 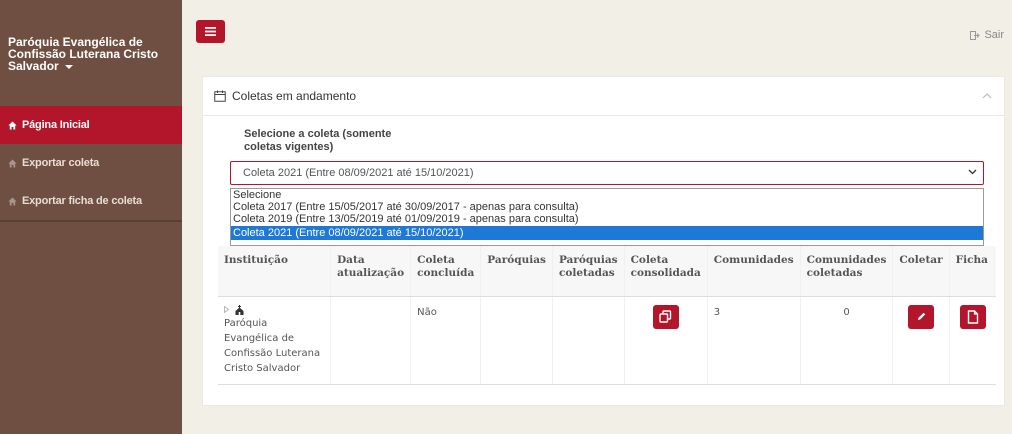 What do you see at coordinates (82, 201) in the screenshot?
I see `sidebar-item-label: Exportar ficha de coleta` at bounding box center [82, 201].